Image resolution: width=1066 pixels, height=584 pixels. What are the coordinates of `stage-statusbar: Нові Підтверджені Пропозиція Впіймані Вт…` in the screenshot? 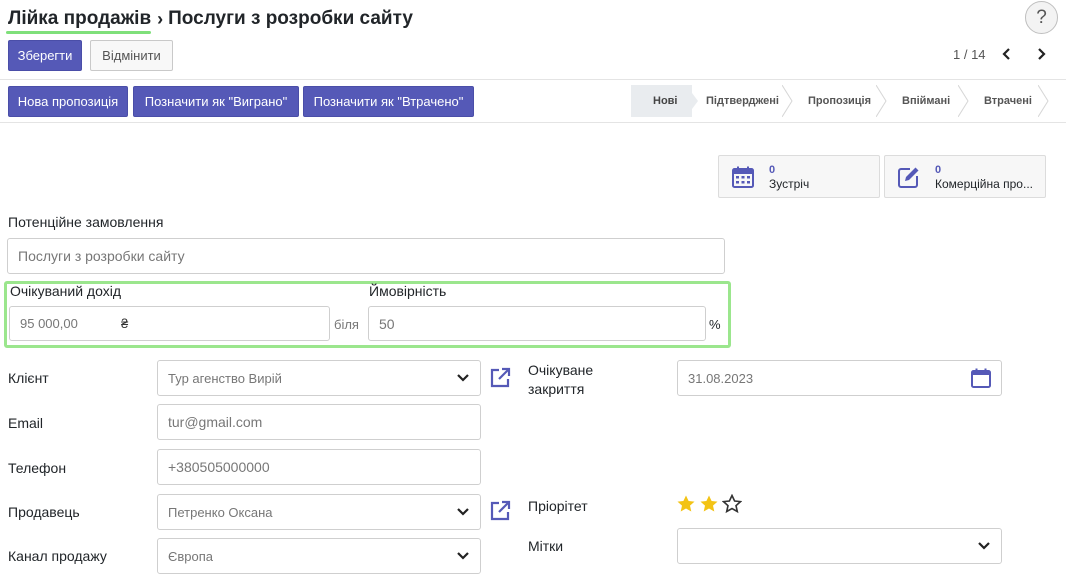 It's located at (840, 101).